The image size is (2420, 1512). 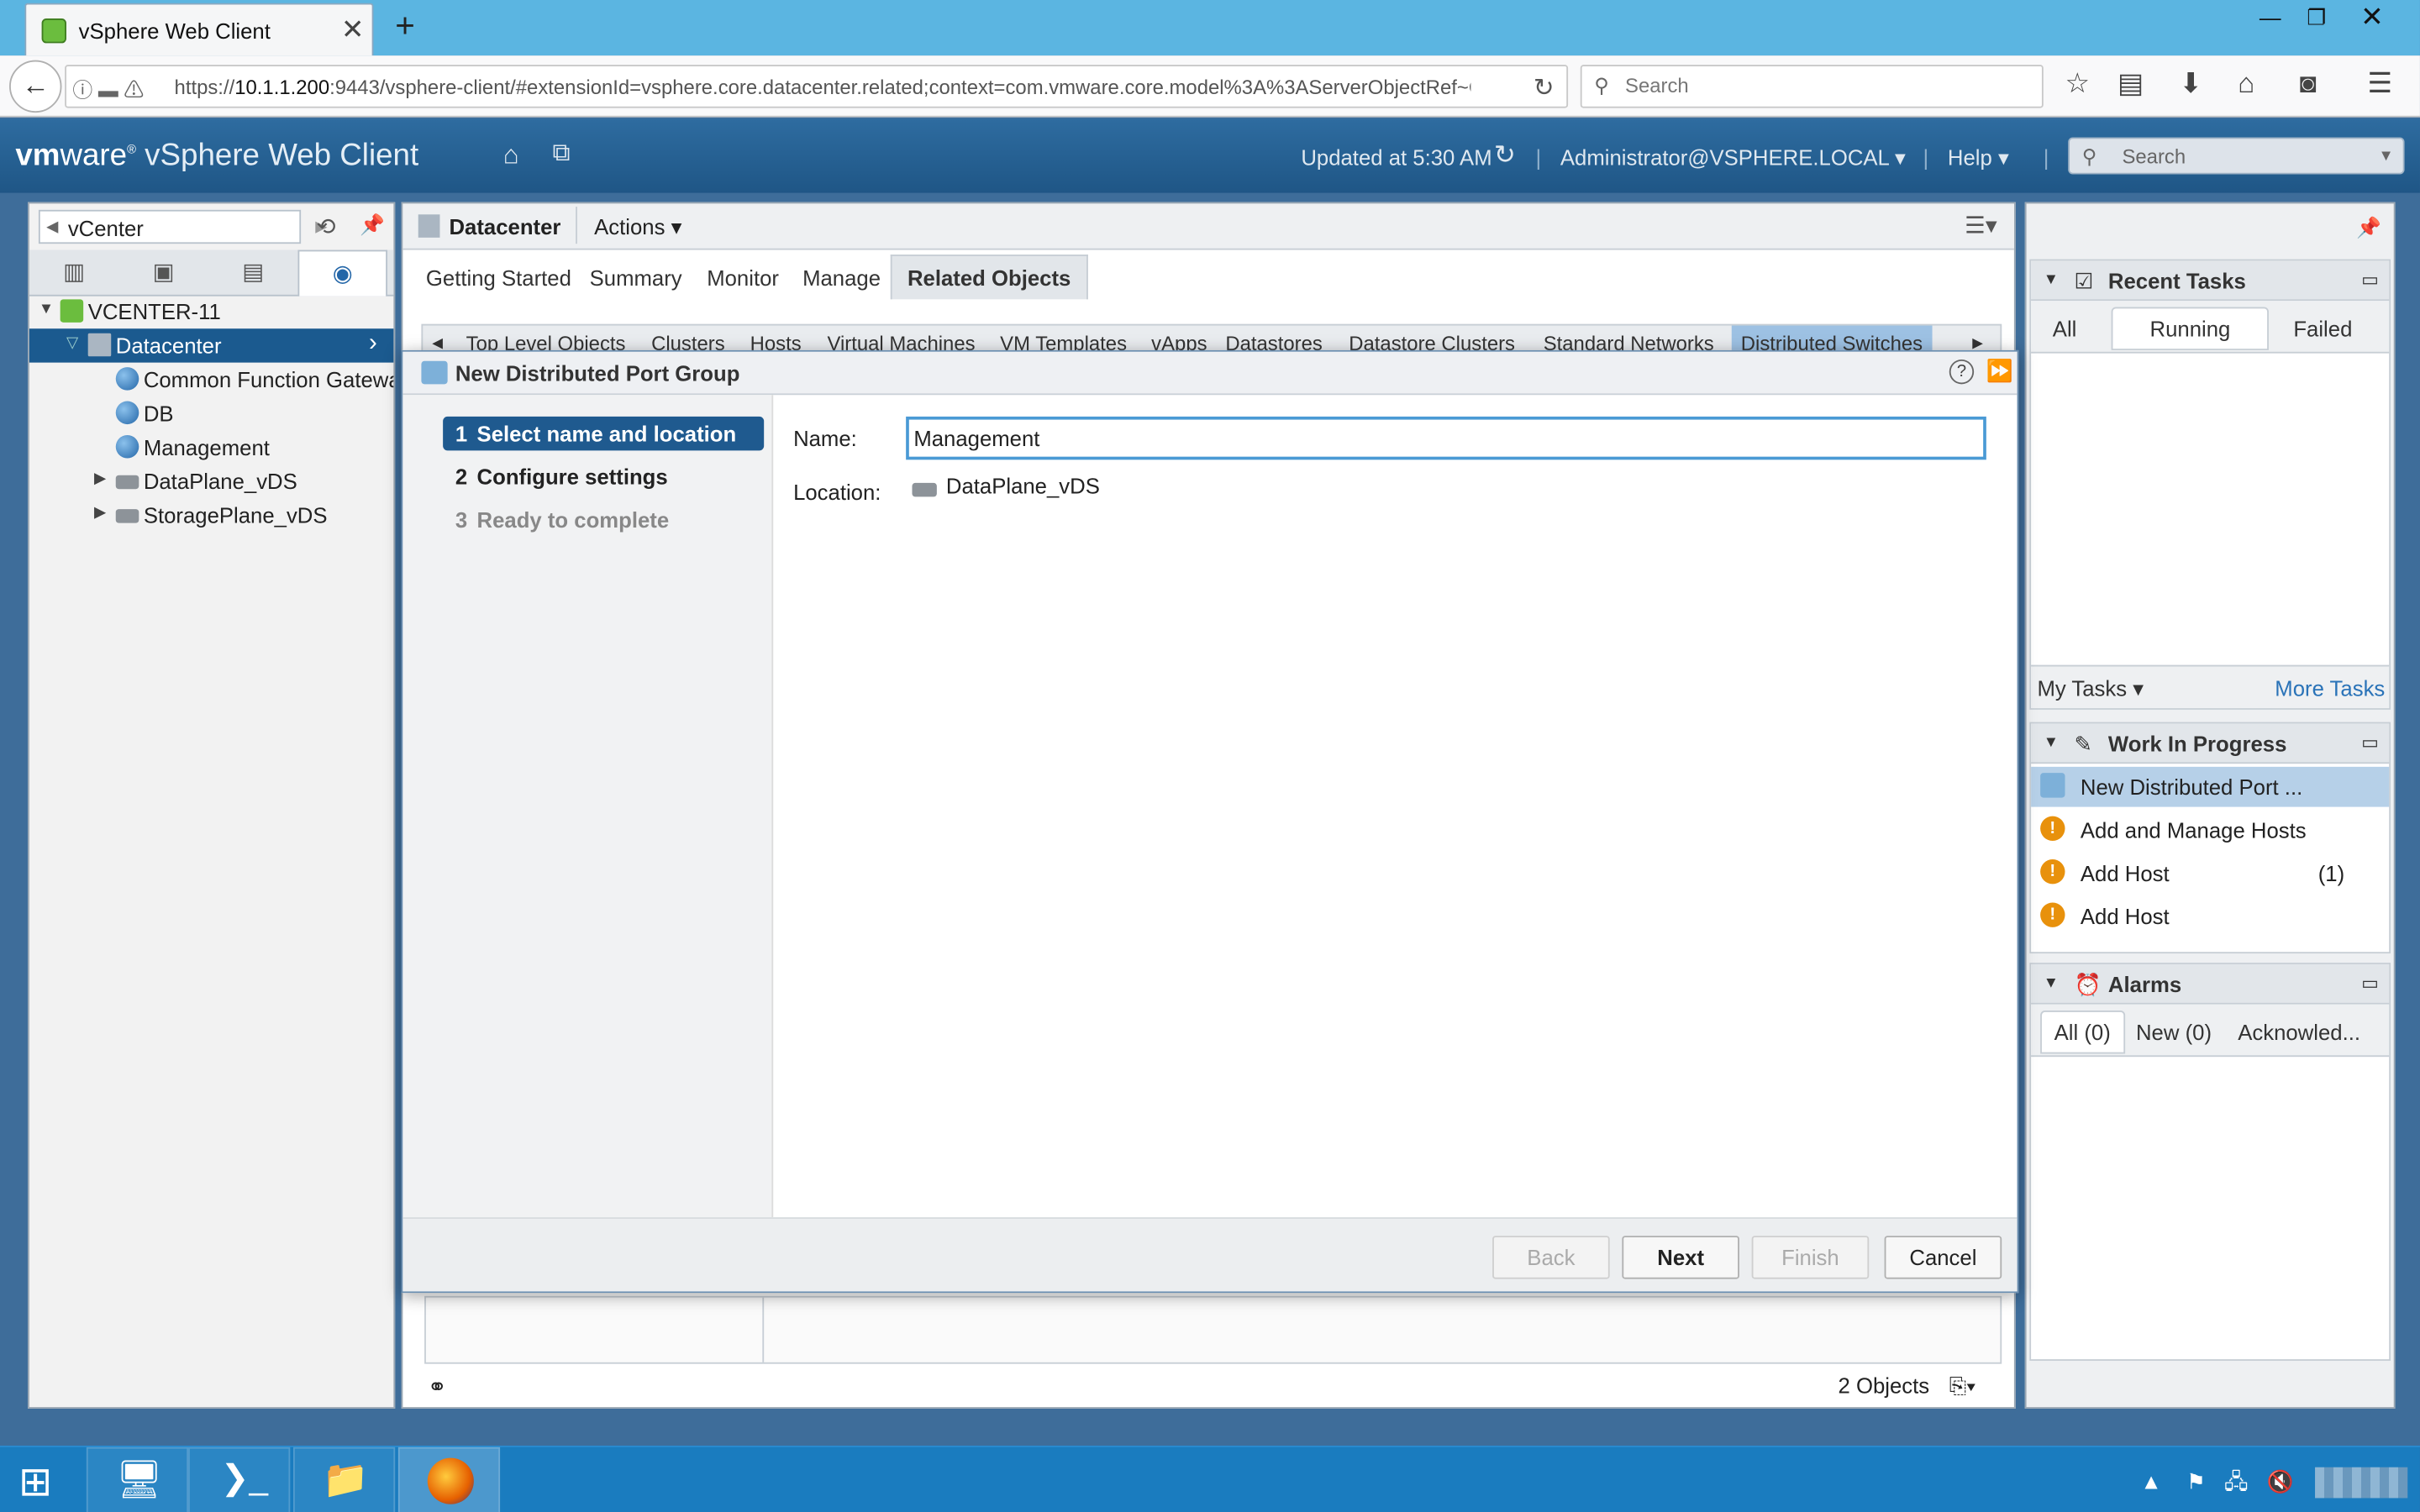 What do you see at coordinates (2380, 84) in the screenshot?
I see `menu-icon: ☰` at bounding box center [2380, 84].